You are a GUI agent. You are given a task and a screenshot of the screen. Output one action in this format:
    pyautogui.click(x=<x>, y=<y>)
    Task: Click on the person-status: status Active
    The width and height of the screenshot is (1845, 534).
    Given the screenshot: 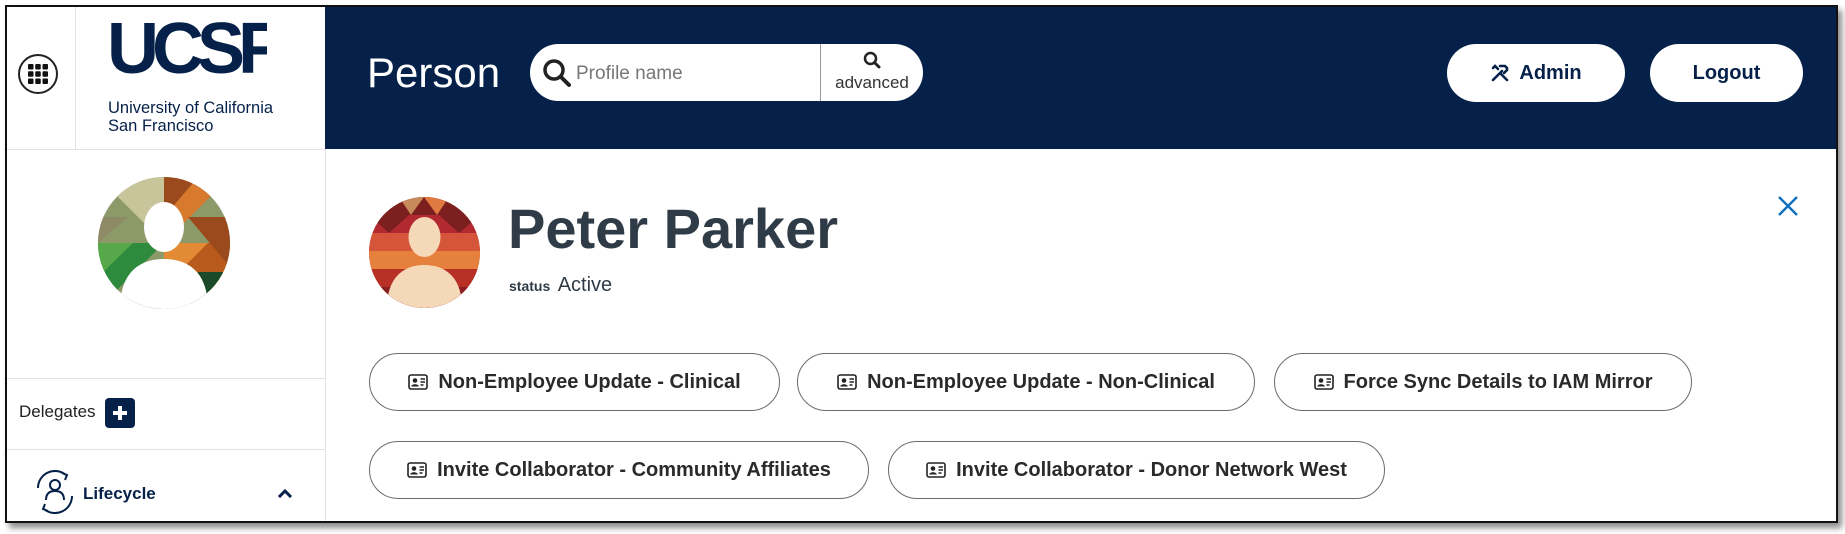 What is the action you would take?
    pyautogui.click(x=560, y=285)
    